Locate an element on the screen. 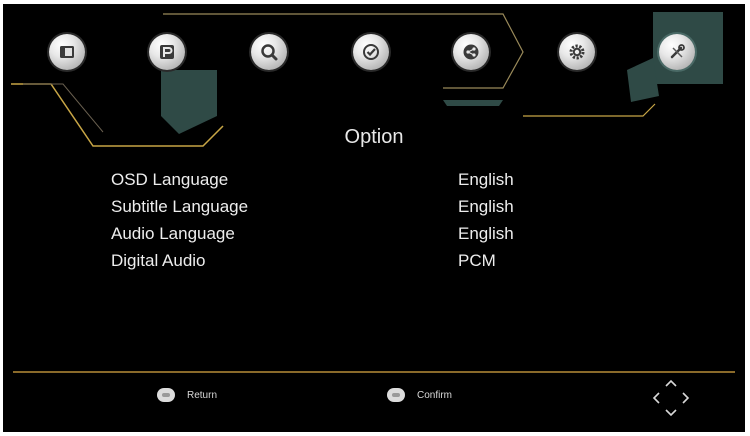 This screenshot has width=750, height=436. clock-check-icon is located at coordinates (371, 52).